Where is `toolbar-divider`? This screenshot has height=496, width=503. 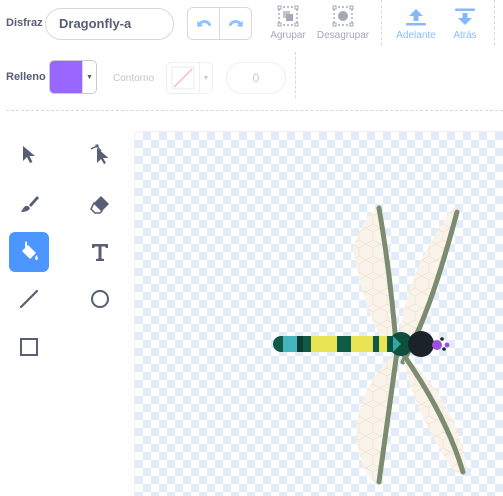
toolbar-divider is located at coordinates (381, 22).